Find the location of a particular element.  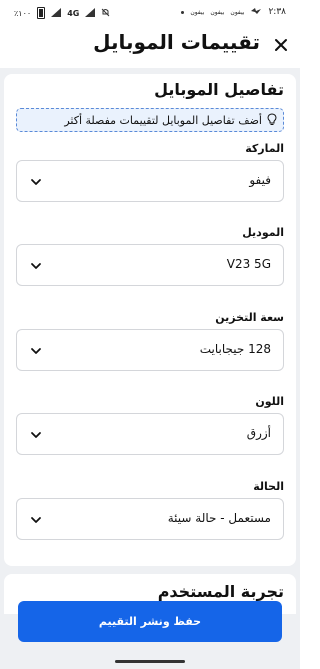

section-title-details: تفاصيل الموبايل is located at coordinates (219, 89).